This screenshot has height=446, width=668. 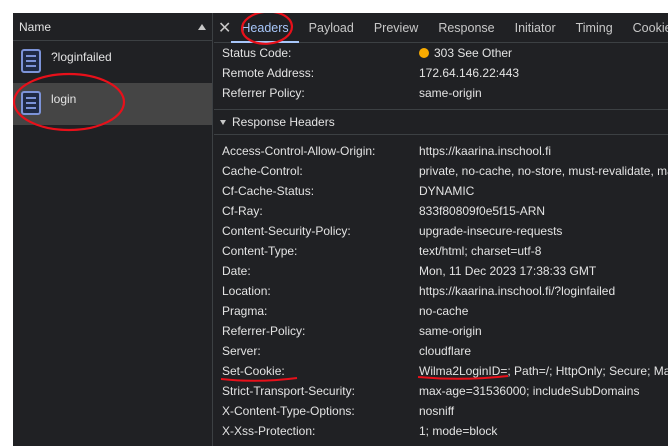 I want to click on header-row: X-Xss-Protection: 1; mode=block, so click(x=445, y=431).